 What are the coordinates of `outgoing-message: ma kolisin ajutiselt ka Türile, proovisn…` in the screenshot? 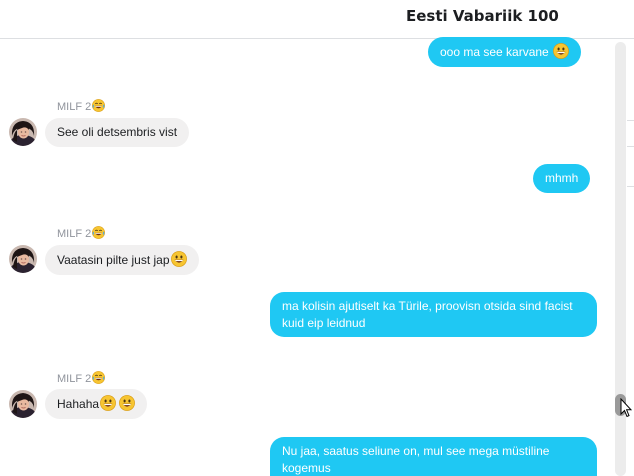 It's located at (433, 314).